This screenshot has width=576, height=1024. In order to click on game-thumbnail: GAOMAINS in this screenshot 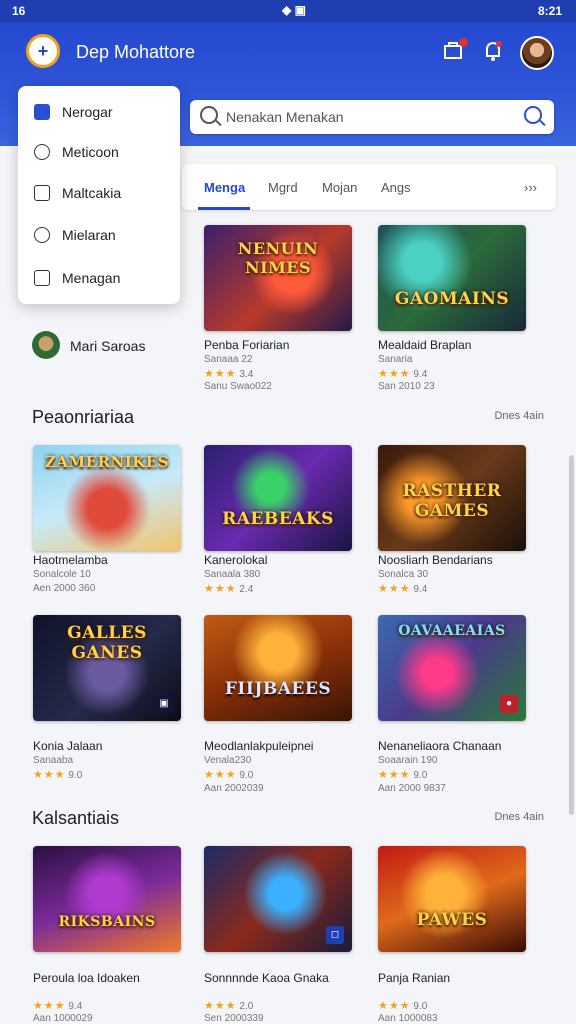, I will do `click(452, 278)`.